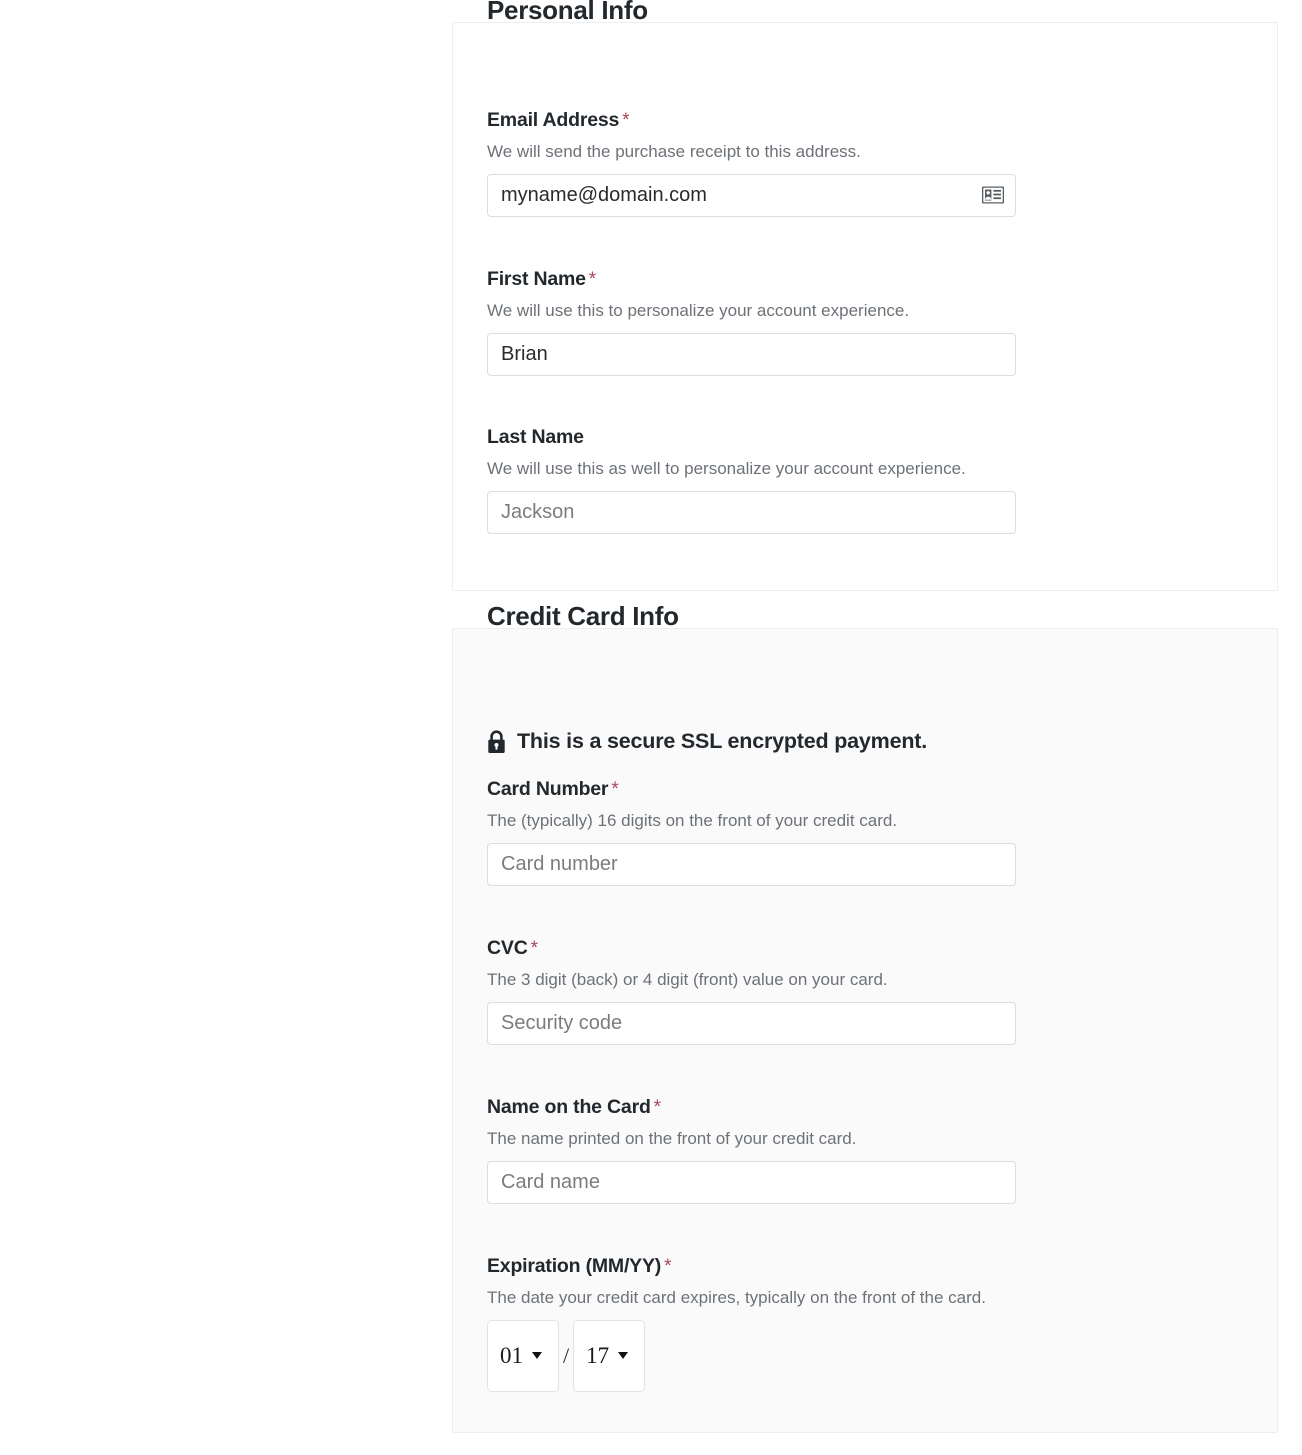 Image resolution: width=1302 pixels, height=1455 pixels. I want to click on expiration-year-value: 17, so click(598, 1356).